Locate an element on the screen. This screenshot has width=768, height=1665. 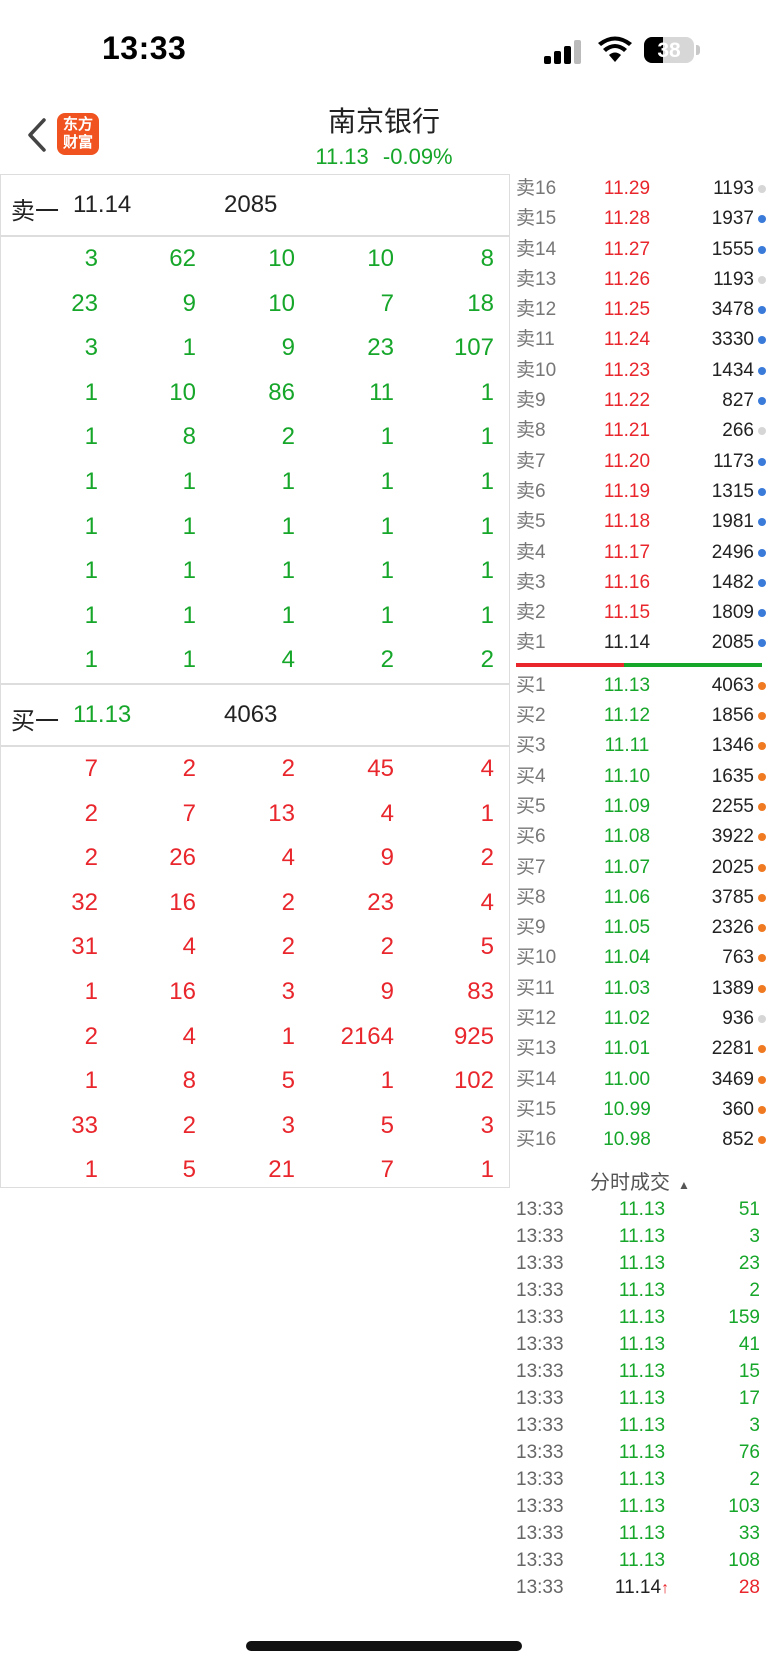
queue-cell: 925 is located at coordinates (473, 1036).